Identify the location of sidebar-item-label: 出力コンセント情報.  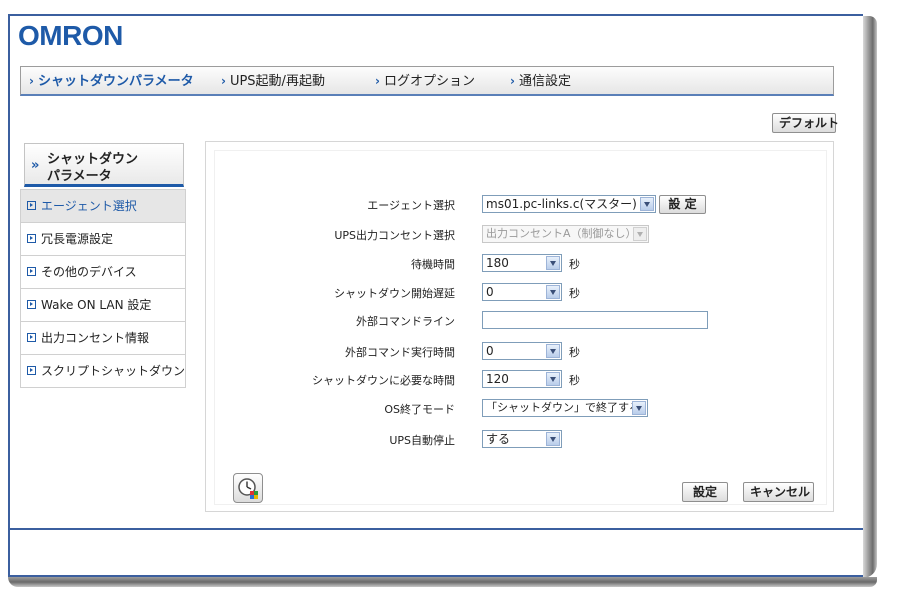
(95, 338).